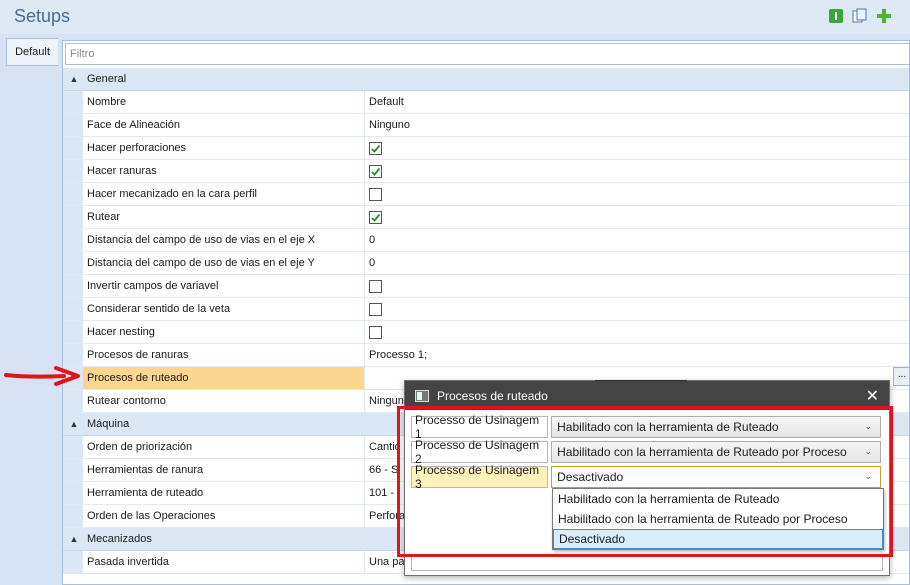 This screenshot has width=910, height=585. I want to click on property-row: Considerar sentido de la veta, so click(486, 309).